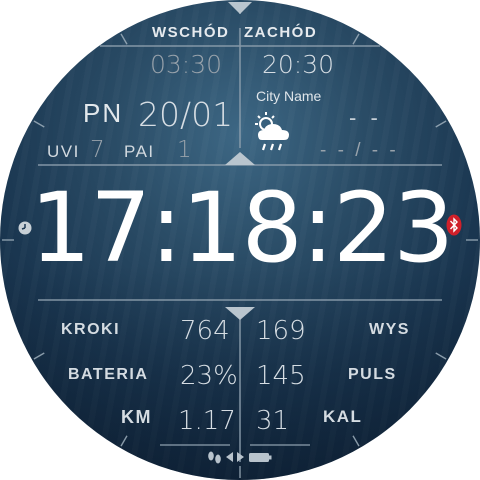 The image size is (480, 480). What do you see at coordinates (139, 151) in the screenshot?
I see `pai-label: PAI` at bounding box center [139, 151].